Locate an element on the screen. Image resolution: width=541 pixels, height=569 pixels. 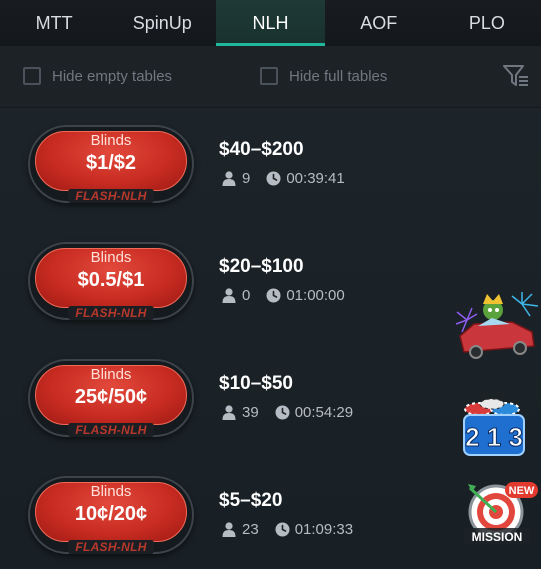
player-count: 9 is located at coordinates (246, 178).